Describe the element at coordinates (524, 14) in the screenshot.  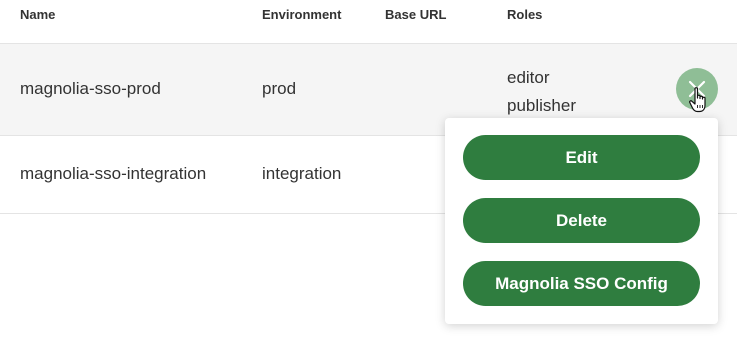
I see `column-header-roles: Roles` at that location.